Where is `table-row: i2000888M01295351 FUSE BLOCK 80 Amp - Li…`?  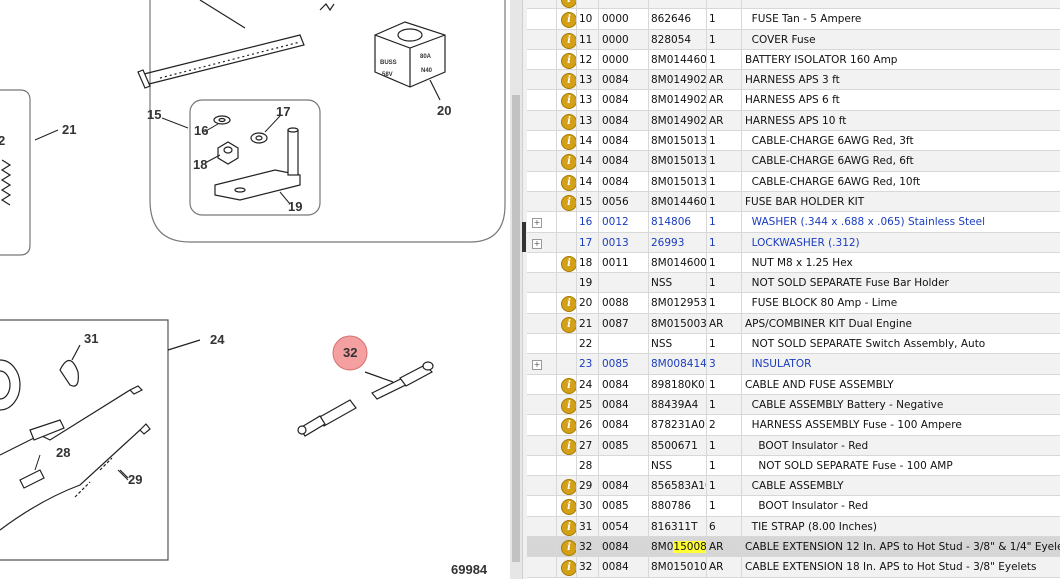
table-row: i2000888M01295351 FUSE BLOCK 80 Amp - Li… is located at coordinates (793, 303).